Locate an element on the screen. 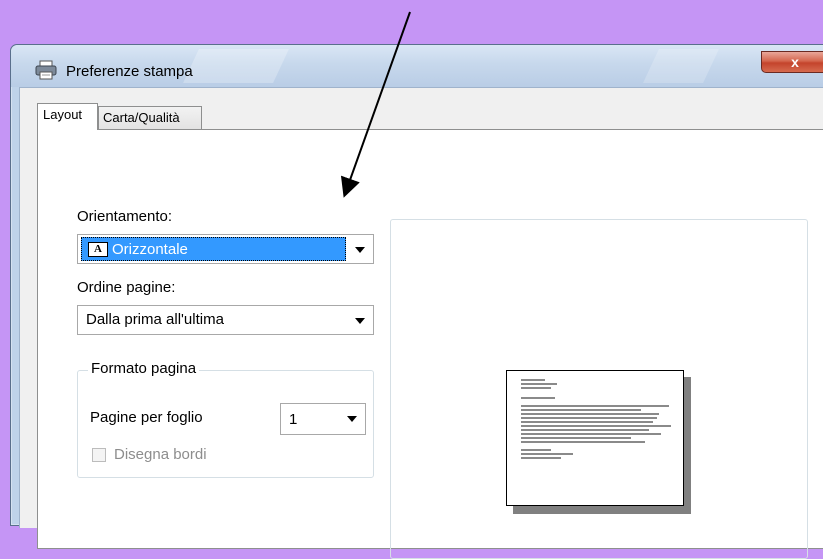 The image size is (823, 559). close-icon: x is located at coordinates (795, 62).